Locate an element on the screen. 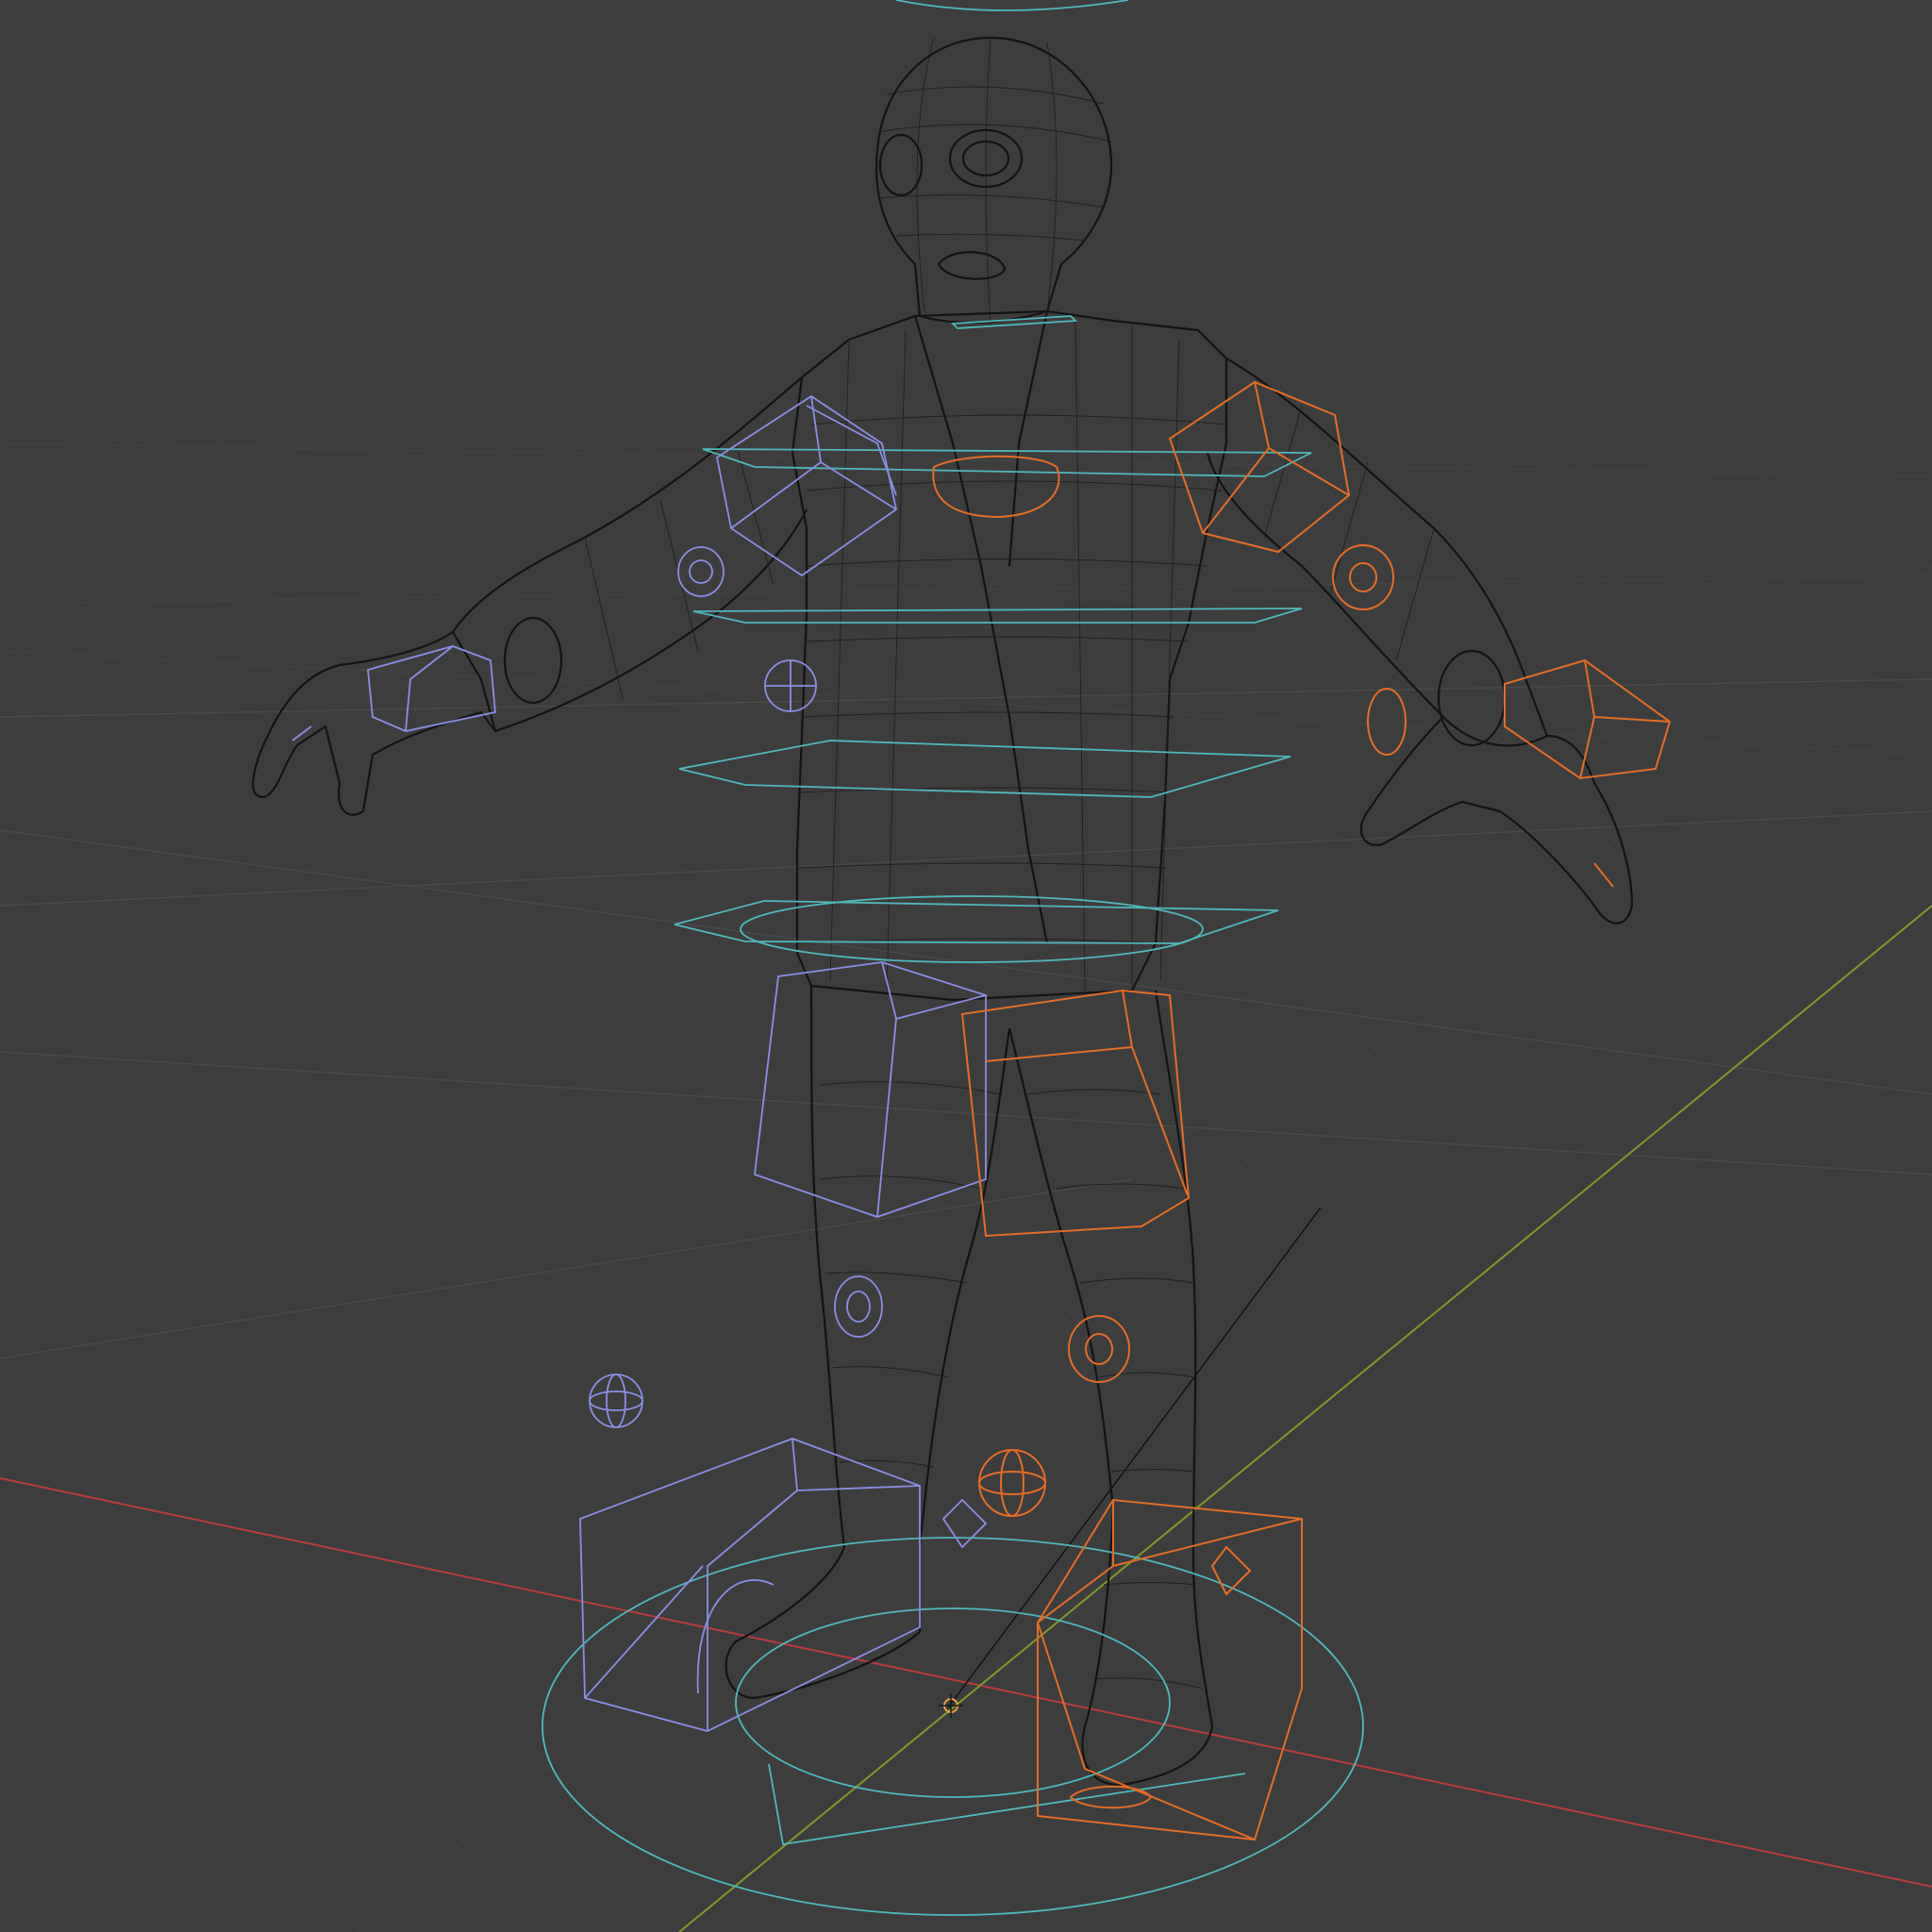  wrist-left is located at coordinates (533, 660).